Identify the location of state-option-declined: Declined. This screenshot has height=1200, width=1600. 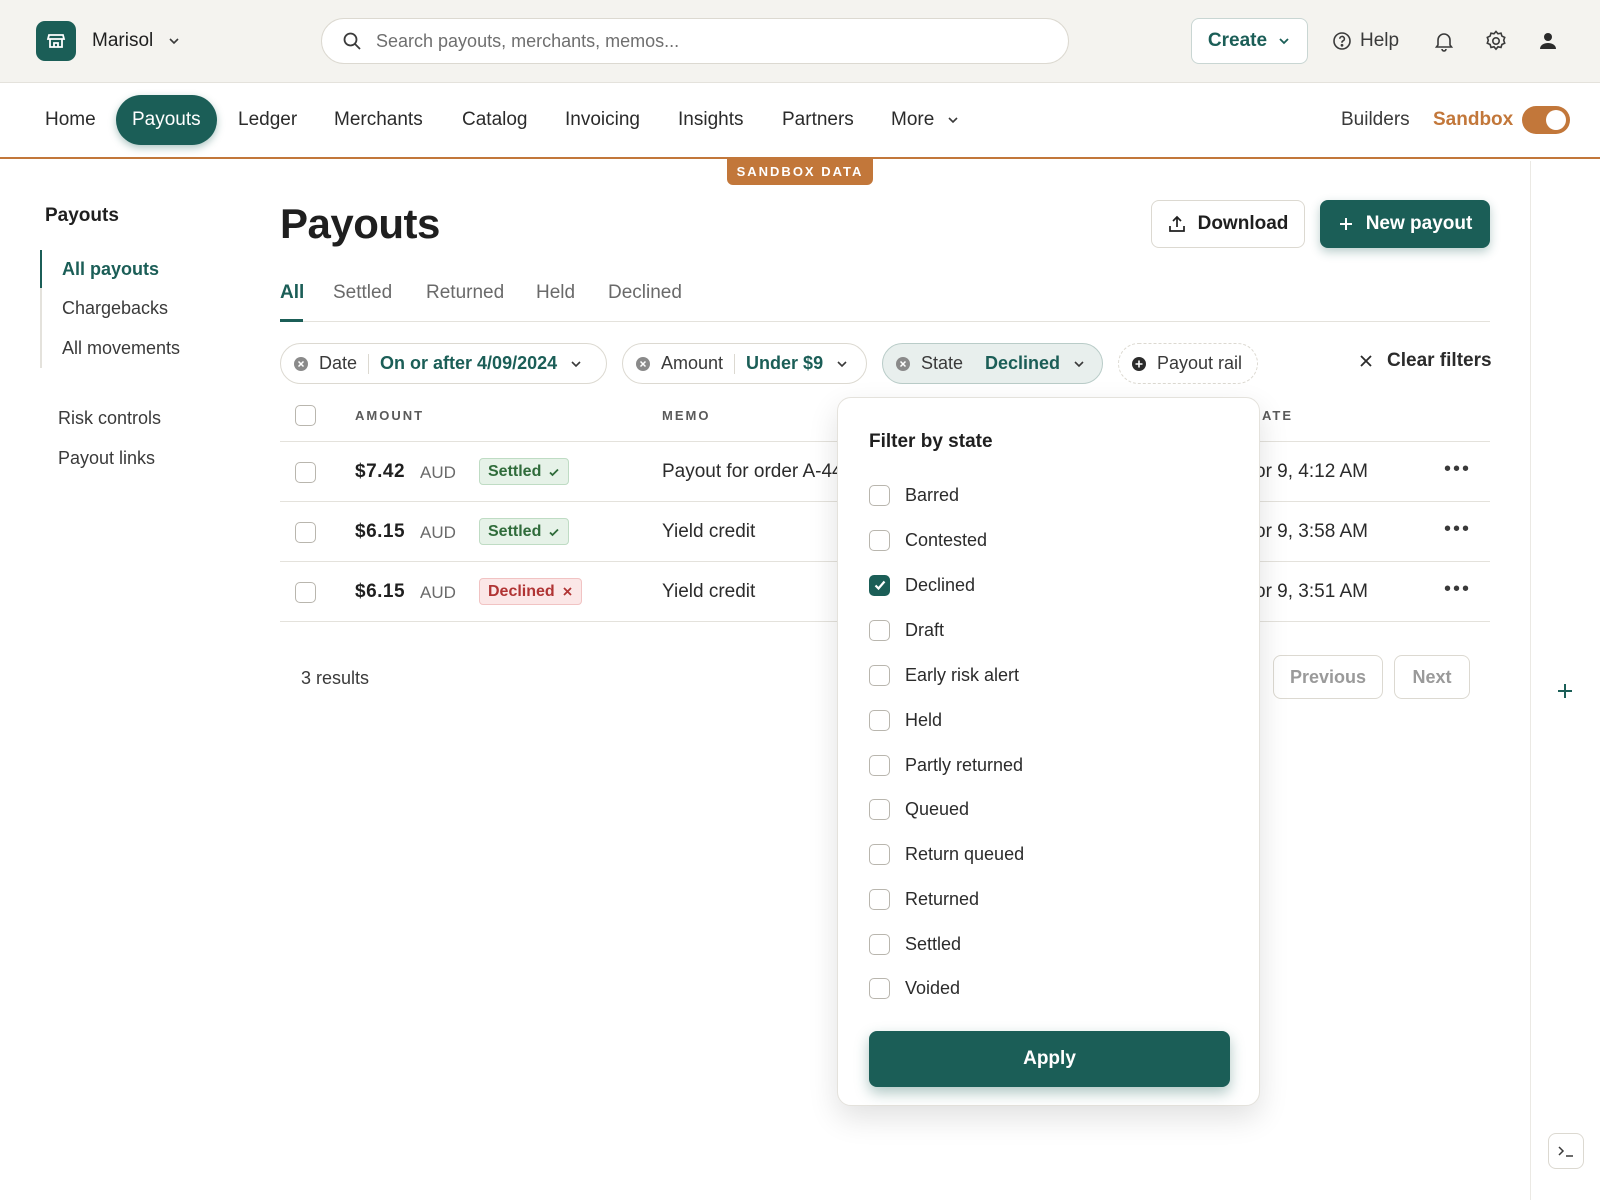
(922, 585).